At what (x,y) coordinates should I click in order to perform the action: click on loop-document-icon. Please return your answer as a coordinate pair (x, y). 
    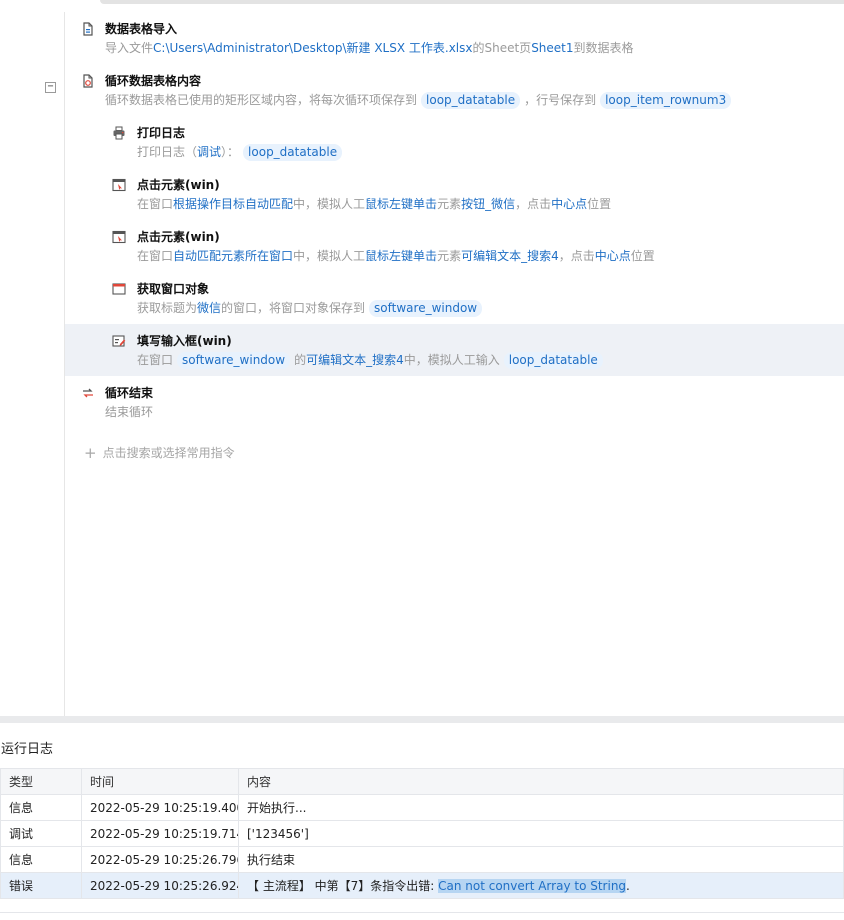
    Looking at the image, I should click on (88, 81).